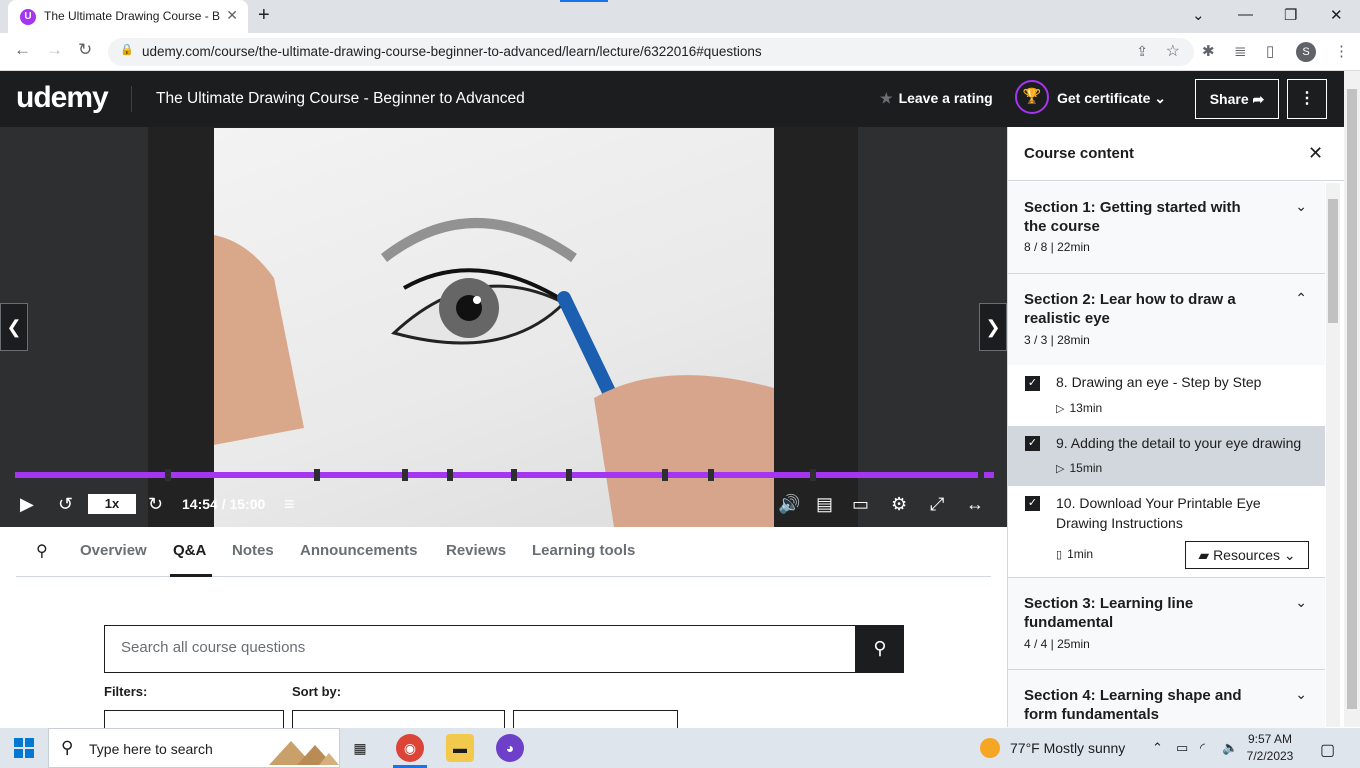 This screenshot has width=1360, height=768. Describe the element at coordinates (824, 504) in the screenshot. I see `transcript-icon: ▤` at that location.